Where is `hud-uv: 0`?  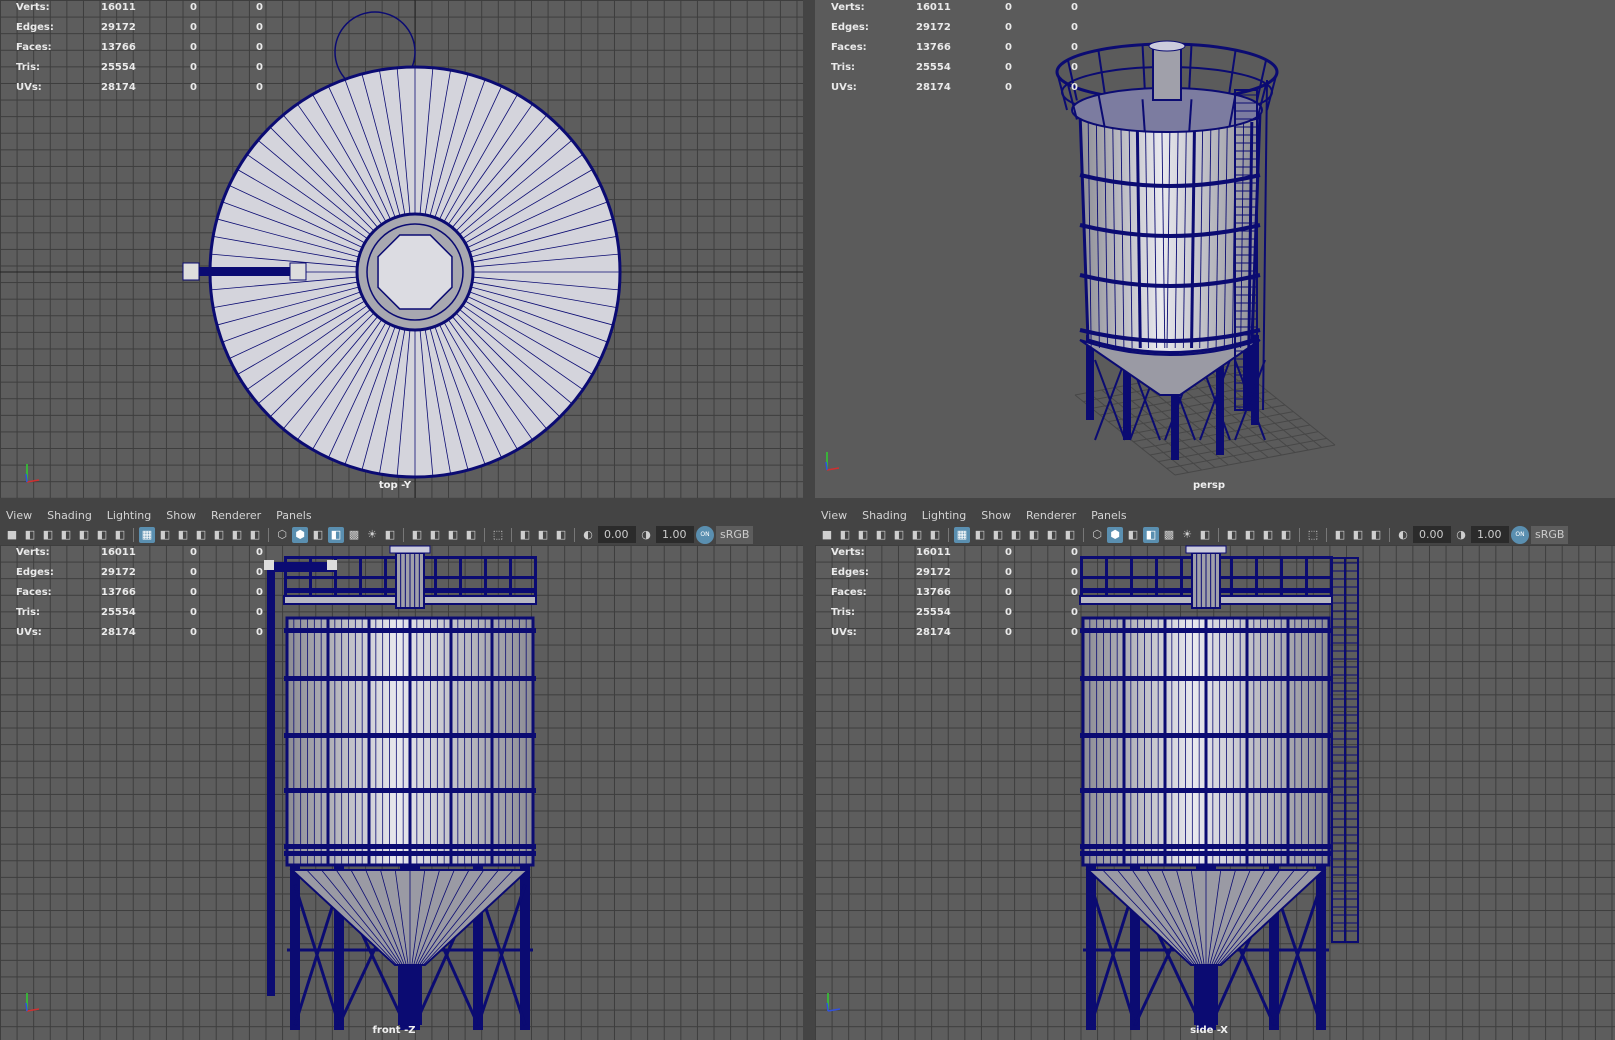
hud-uv: 0 is located at coordinates (259, 572).